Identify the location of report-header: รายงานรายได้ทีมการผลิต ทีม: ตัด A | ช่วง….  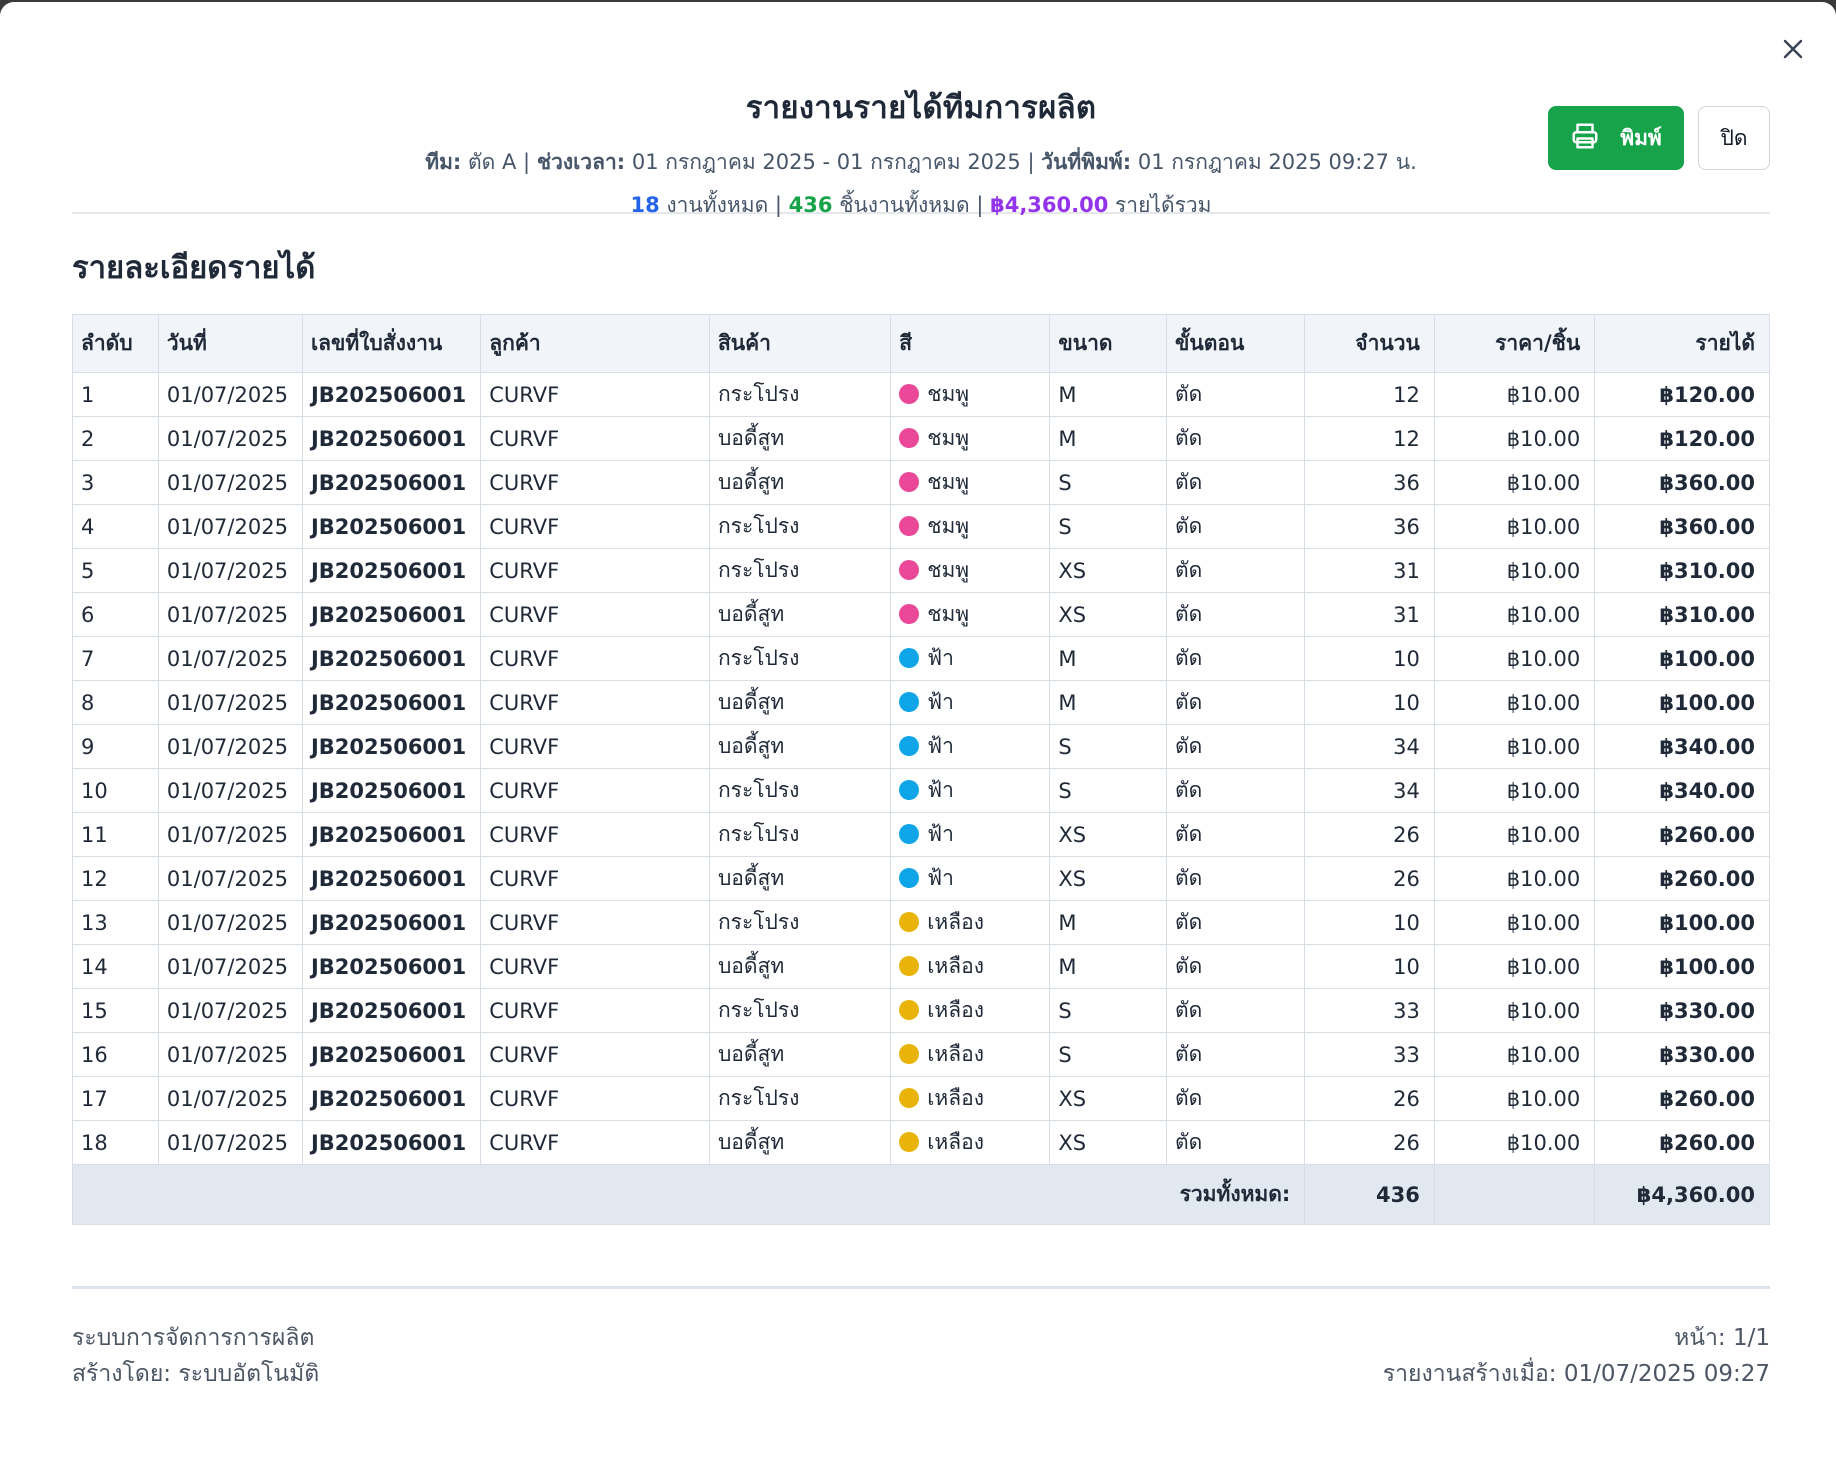
(921, 144).